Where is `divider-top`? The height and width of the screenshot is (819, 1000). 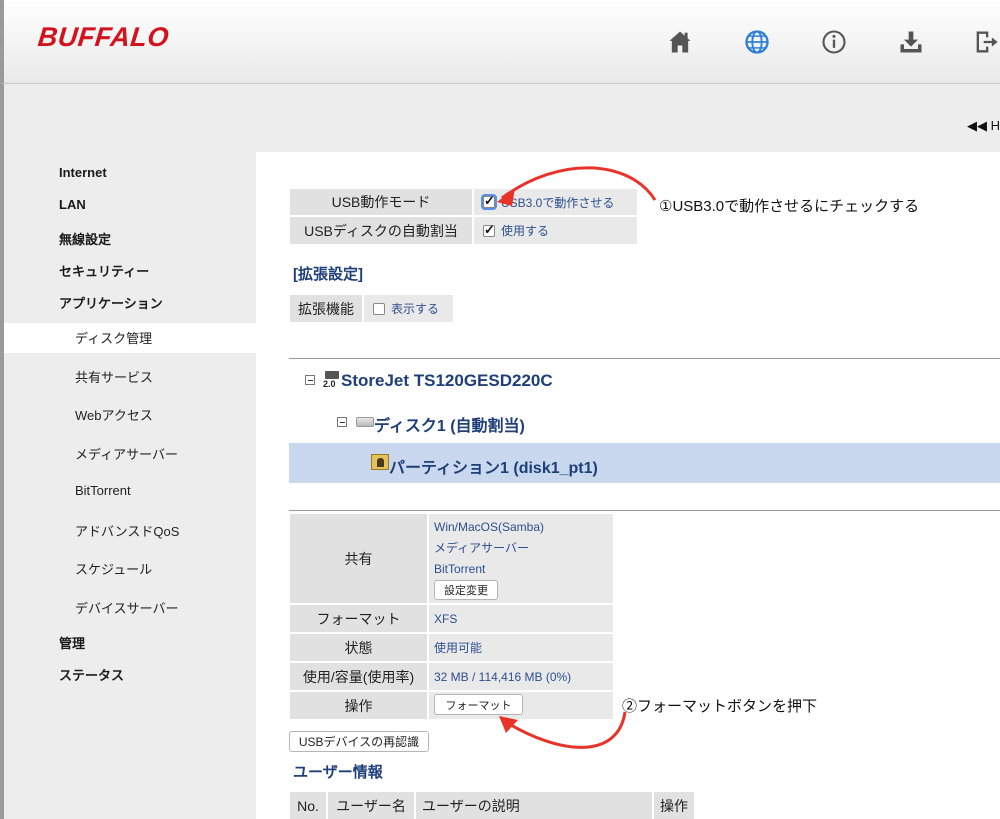
divider-top is located at coordinates (644, 358).